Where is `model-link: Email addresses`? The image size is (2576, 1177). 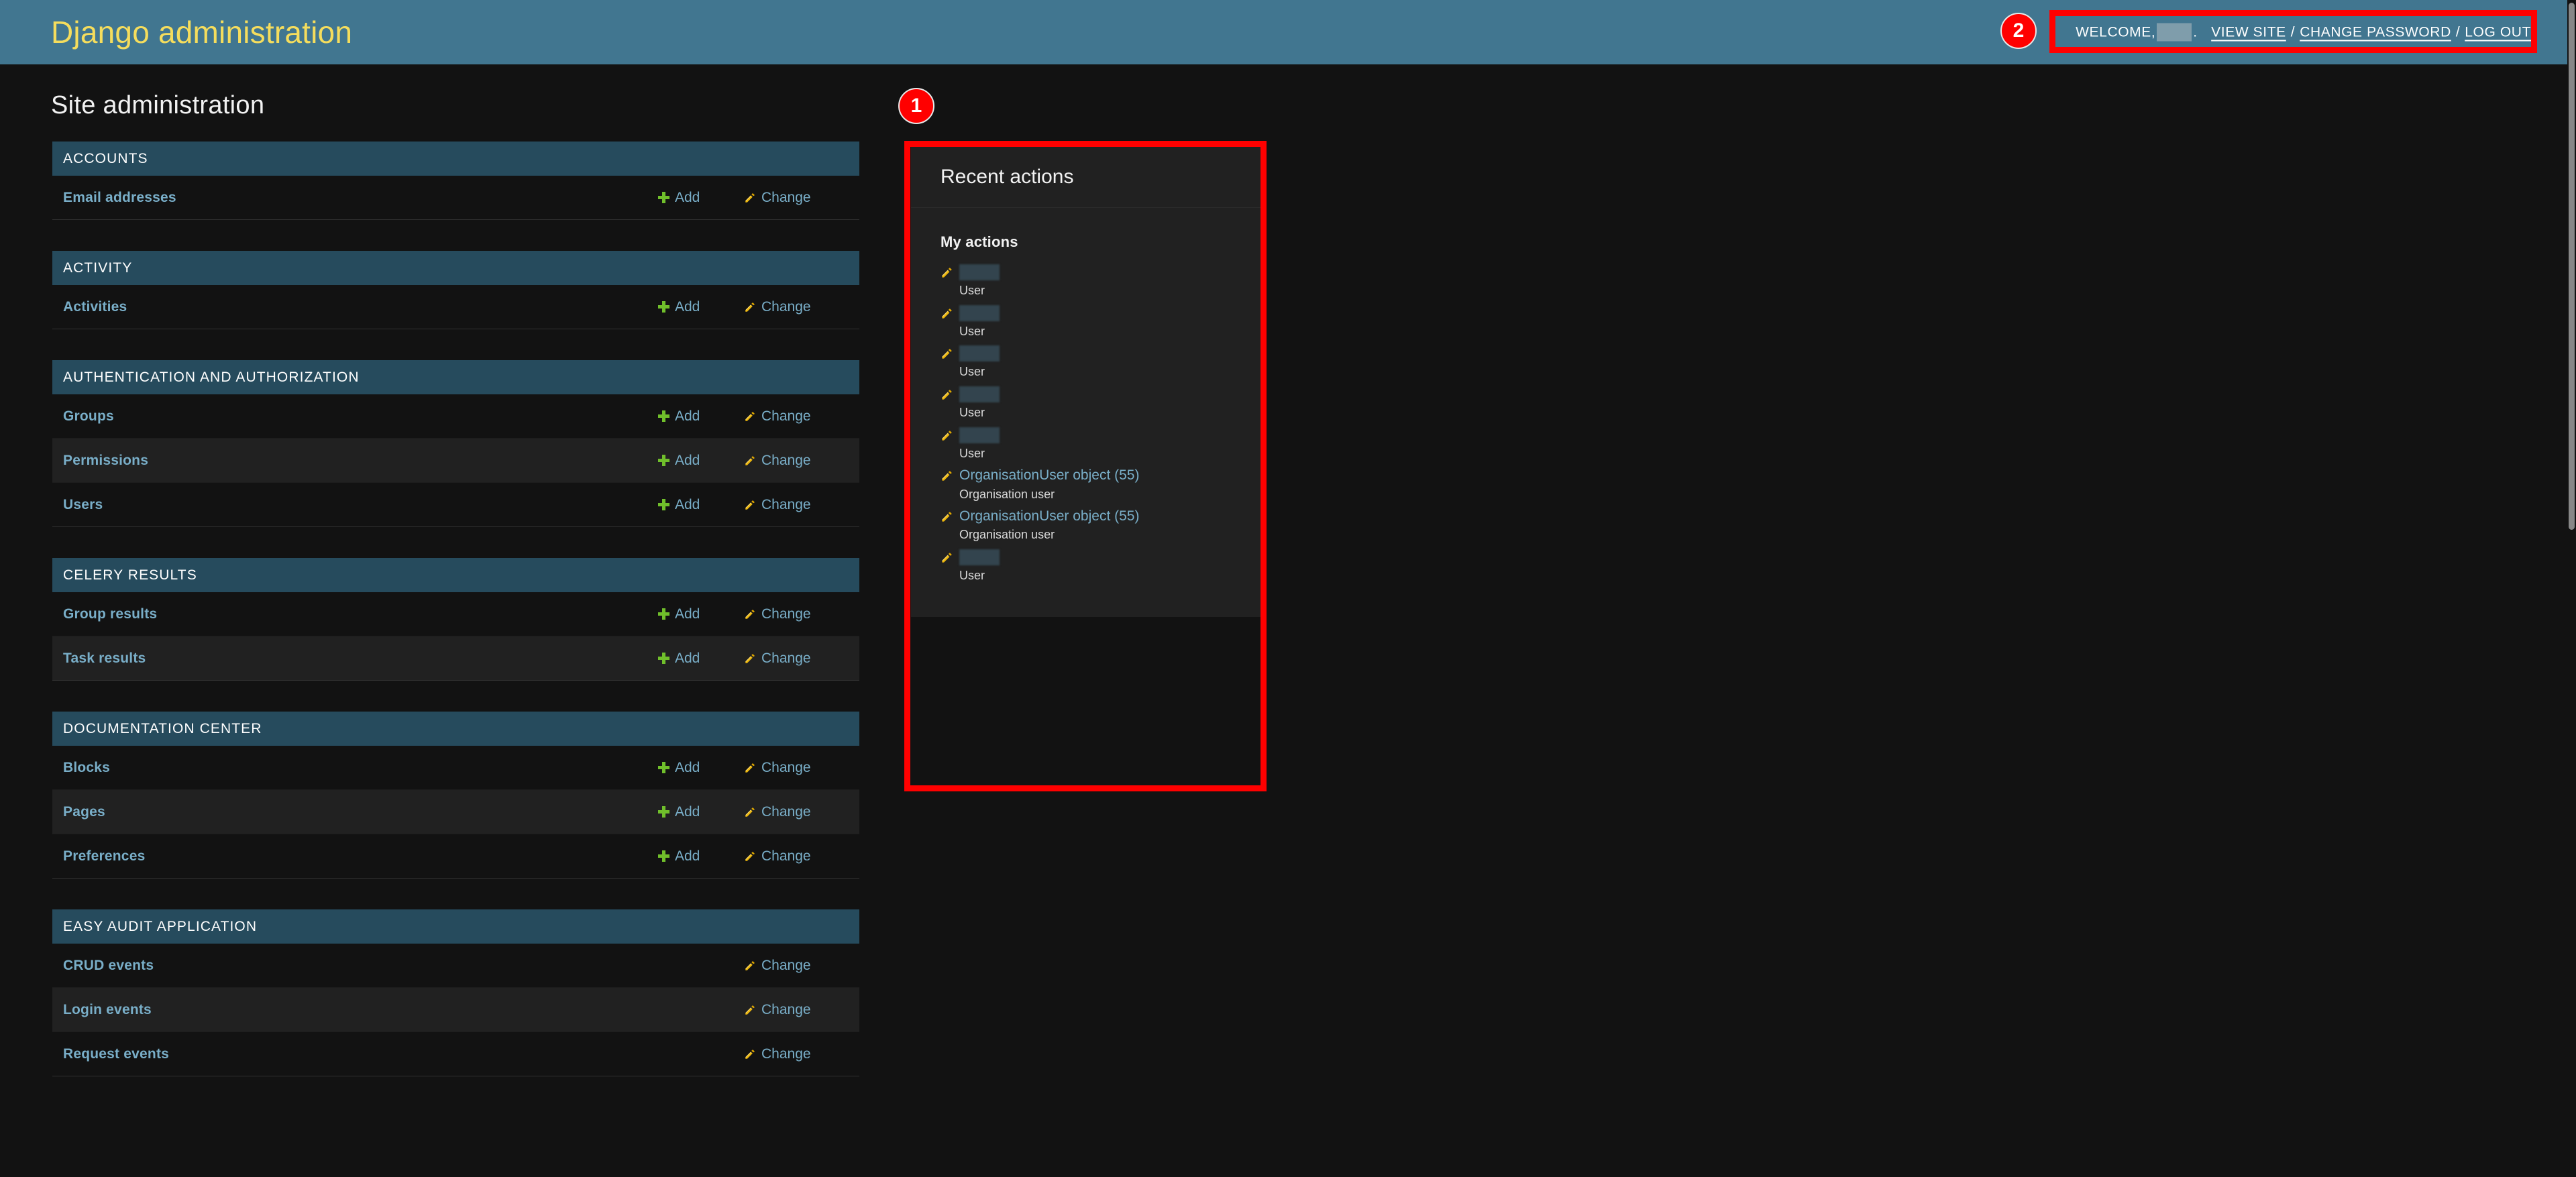
model-link: Email addresses is located at coordinates (360, 198).